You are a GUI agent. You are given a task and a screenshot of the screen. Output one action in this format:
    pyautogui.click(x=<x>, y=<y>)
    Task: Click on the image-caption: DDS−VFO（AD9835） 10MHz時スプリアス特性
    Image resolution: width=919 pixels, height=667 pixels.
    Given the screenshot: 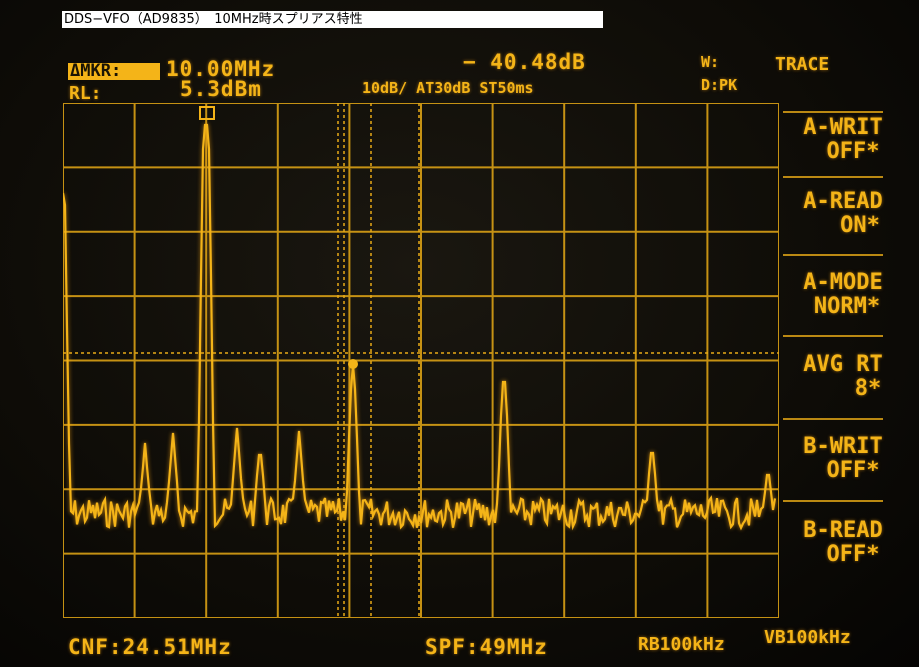 What is the action you would take?
    pyautogui.click(x=332, y=19)
    